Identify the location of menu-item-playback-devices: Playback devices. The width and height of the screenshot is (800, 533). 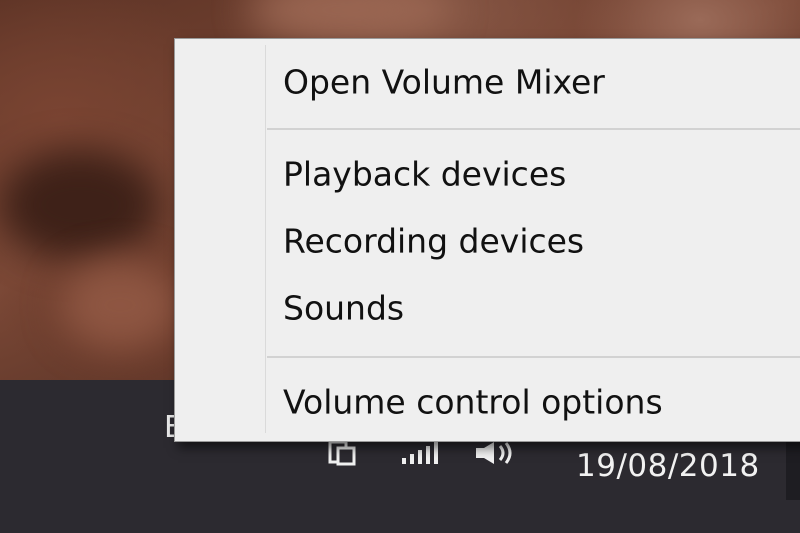
(487, 174).